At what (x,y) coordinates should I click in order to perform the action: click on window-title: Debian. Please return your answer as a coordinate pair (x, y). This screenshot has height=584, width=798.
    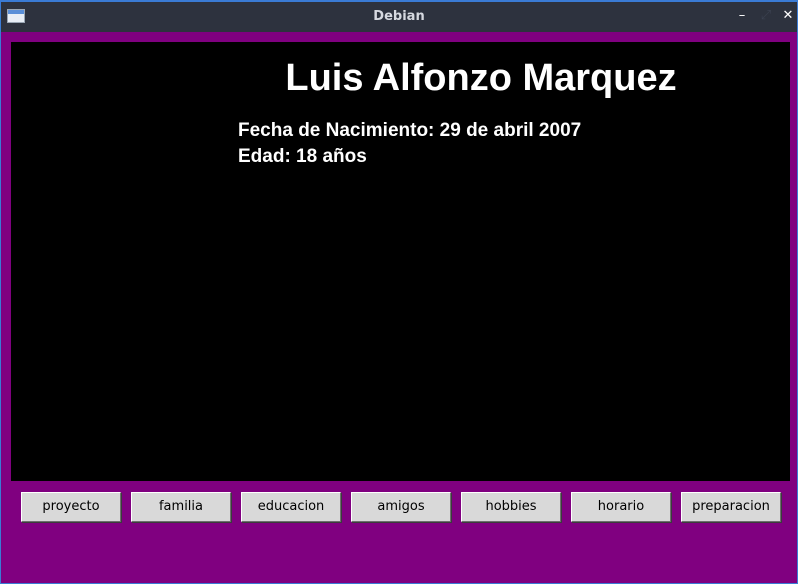
    Looking at the image, I should click on (399, 16).